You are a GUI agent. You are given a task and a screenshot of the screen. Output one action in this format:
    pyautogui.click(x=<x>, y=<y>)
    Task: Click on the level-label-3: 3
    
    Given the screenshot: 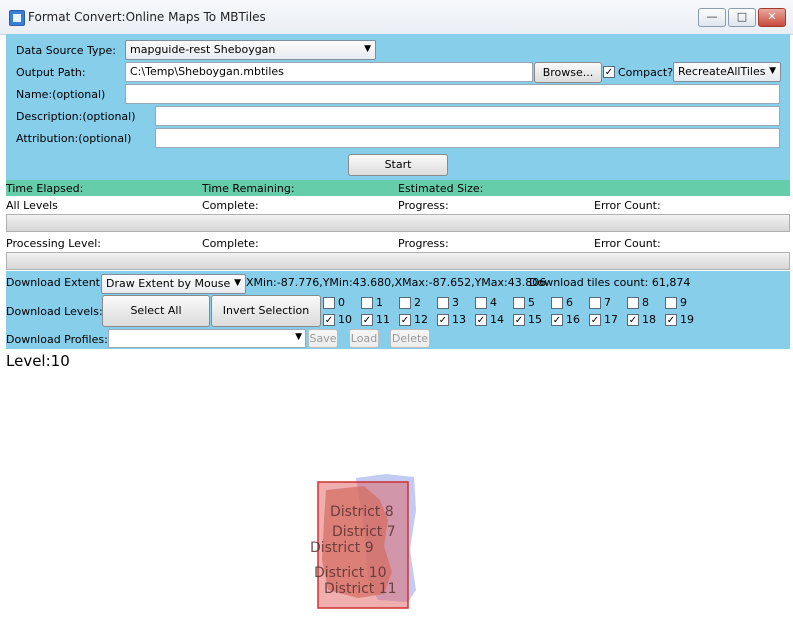 What is the action you would take?
    pyautogui.click(x=455, y=302)
    